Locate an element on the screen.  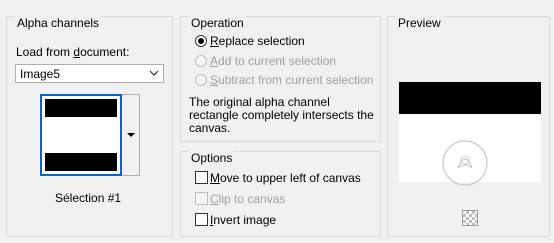
operation-title: Operation is located at coordinates (217, 23).